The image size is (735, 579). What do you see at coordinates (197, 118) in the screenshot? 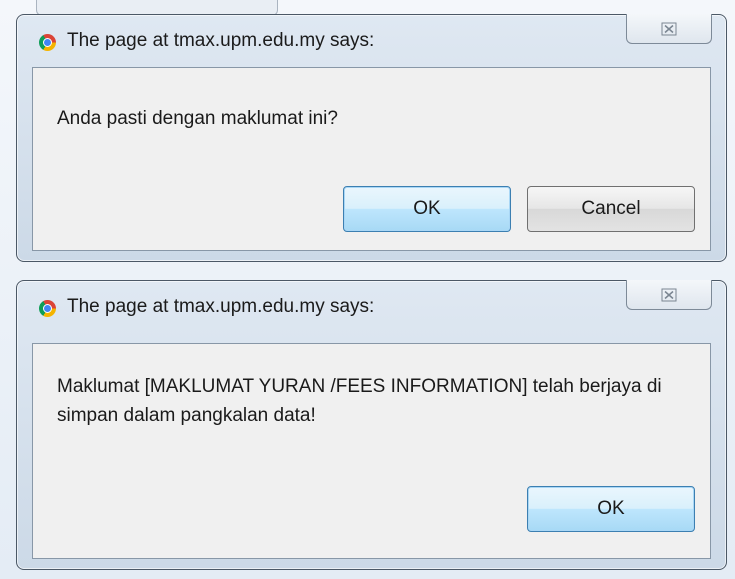
I see `dialog-message: Anda pasti dengan maklumat ini?` at bounding box center [197, 118].